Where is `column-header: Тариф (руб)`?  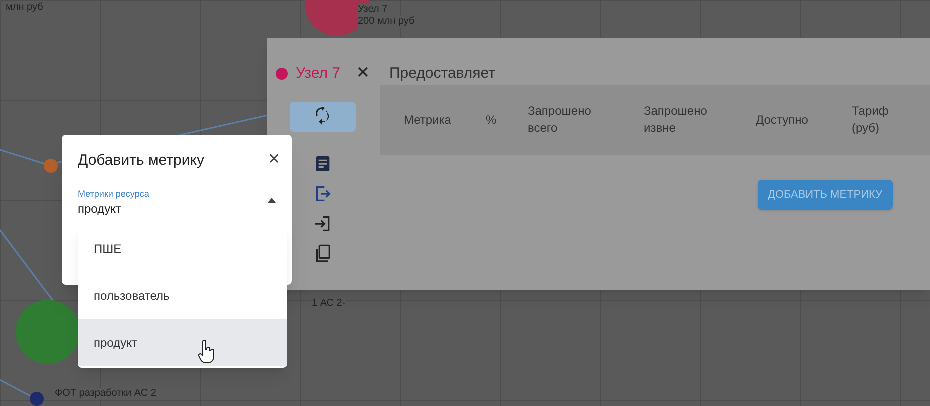 column-header: Тариф (руб) is located at coordinates (871, 120).